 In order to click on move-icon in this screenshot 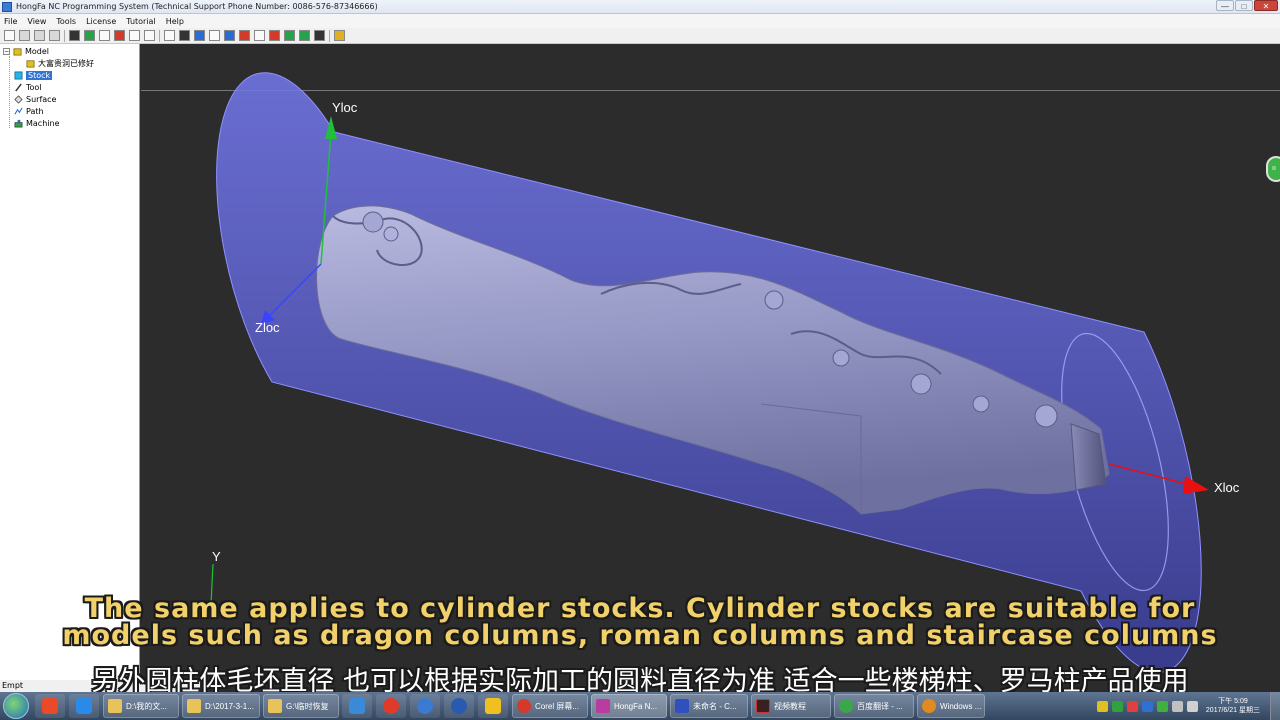, I will do `click(289, 35)`.